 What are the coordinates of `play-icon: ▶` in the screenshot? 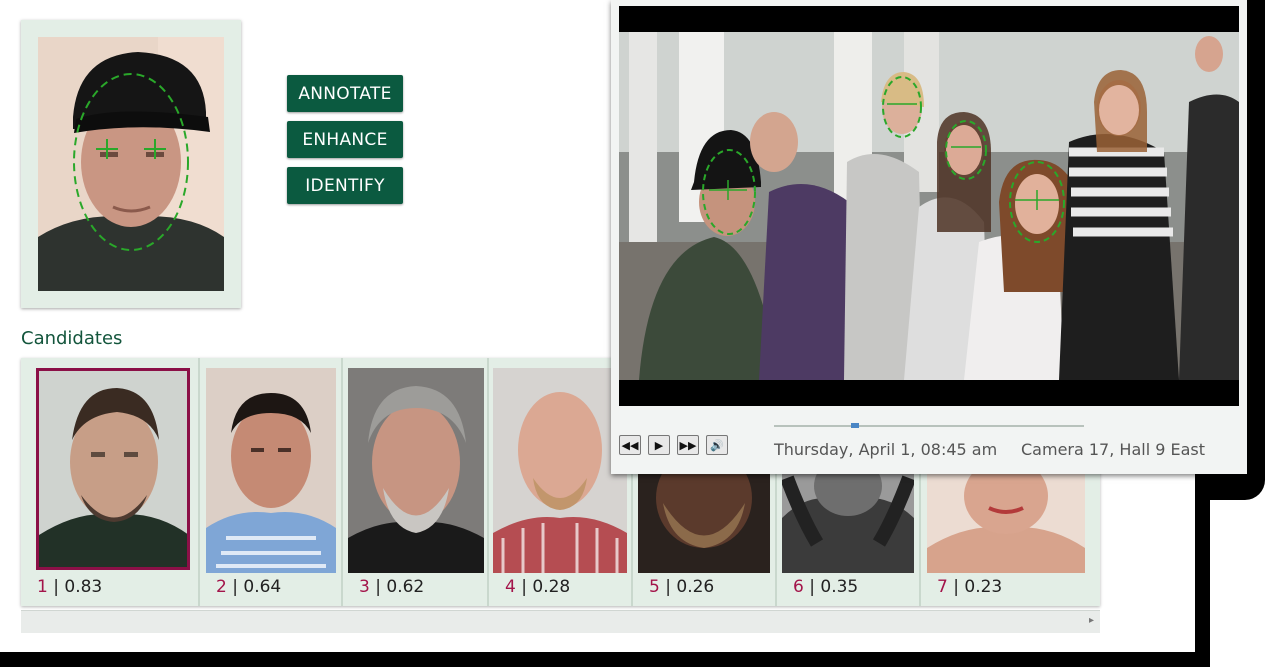 It's located at (659, 445).